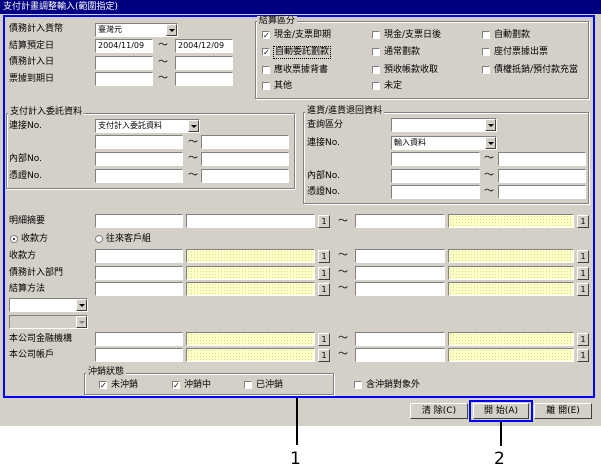 The height and width of the screenshot is (476, 601). What do you see at coordinates (176, 385) in the screenshot?
I see `checkbox-offsetting: ✓` at bounding box center [176, 385].